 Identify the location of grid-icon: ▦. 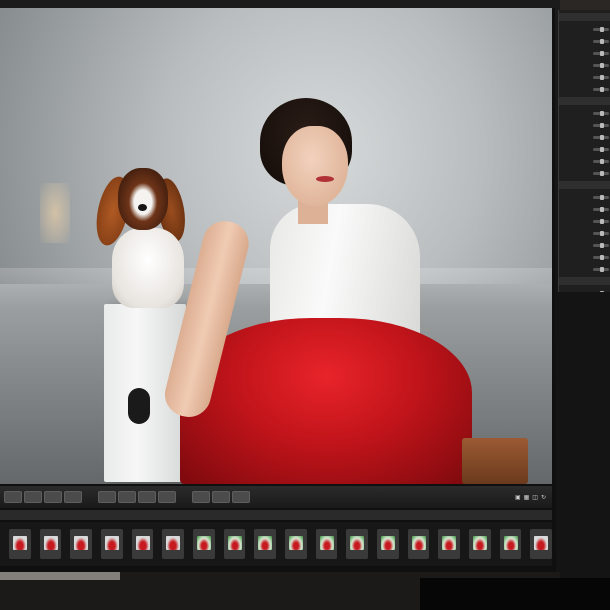
(527, 497).